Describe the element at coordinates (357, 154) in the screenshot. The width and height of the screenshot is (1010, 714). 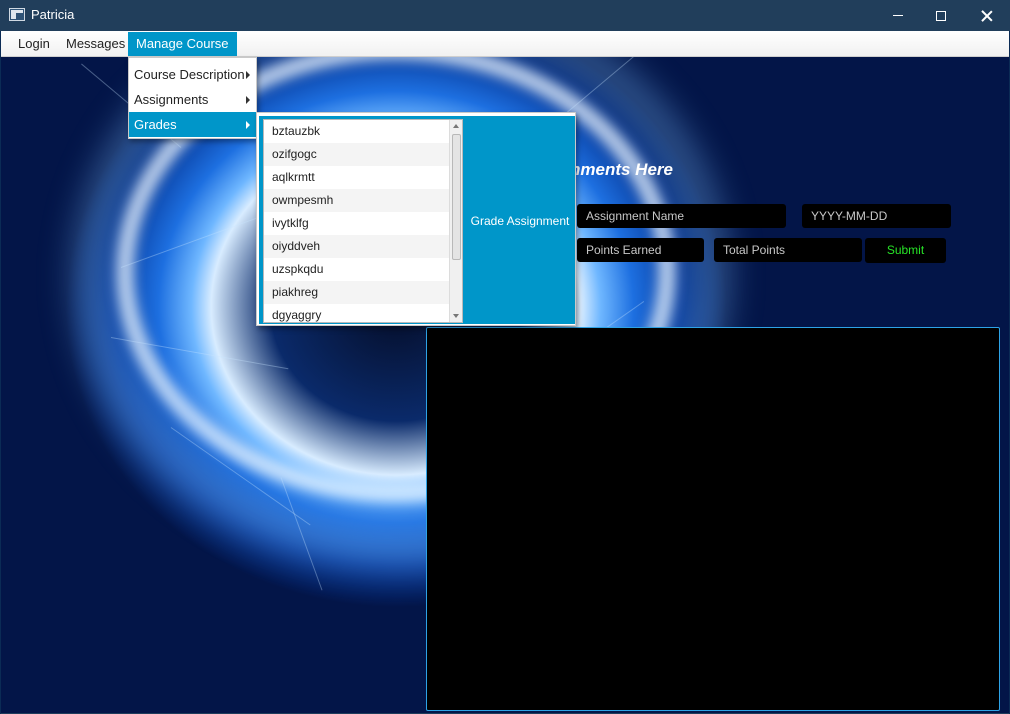
I see `list-item: ozifgogc` at that location.